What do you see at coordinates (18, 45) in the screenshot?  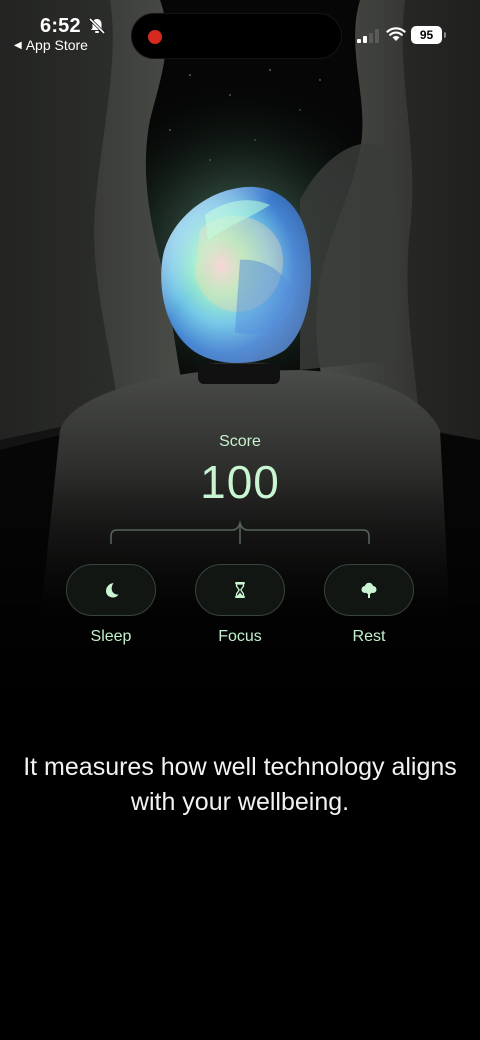 I see `back-arrow-icon: ◀` at bounding box center [18, 45].